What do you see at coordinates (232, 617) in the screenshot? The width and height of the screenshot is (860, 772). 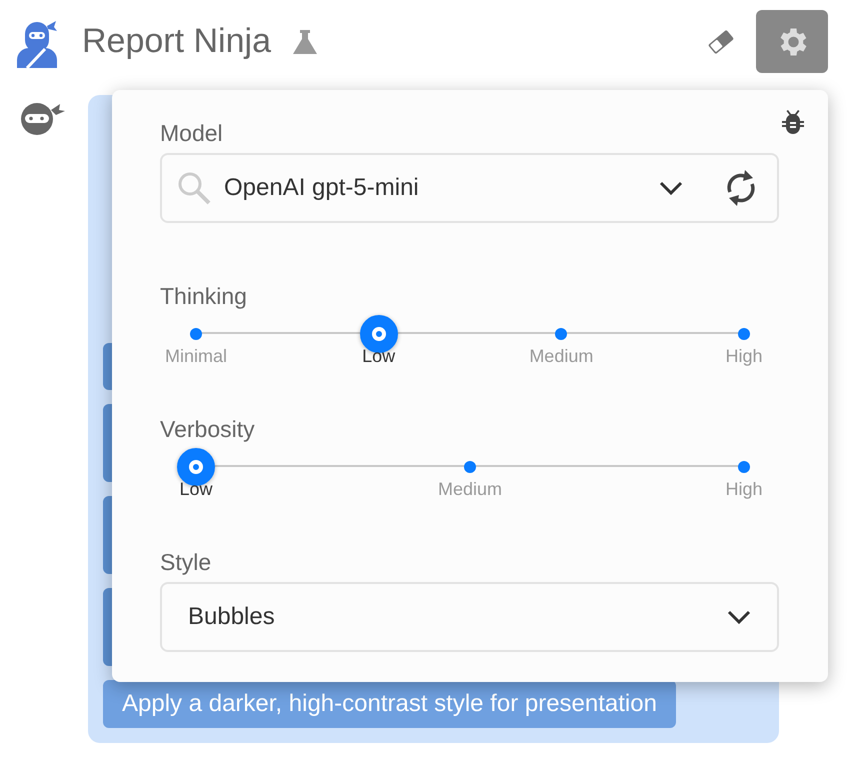 I see `style-value: Bubbles` at bounding box center [232, 617].